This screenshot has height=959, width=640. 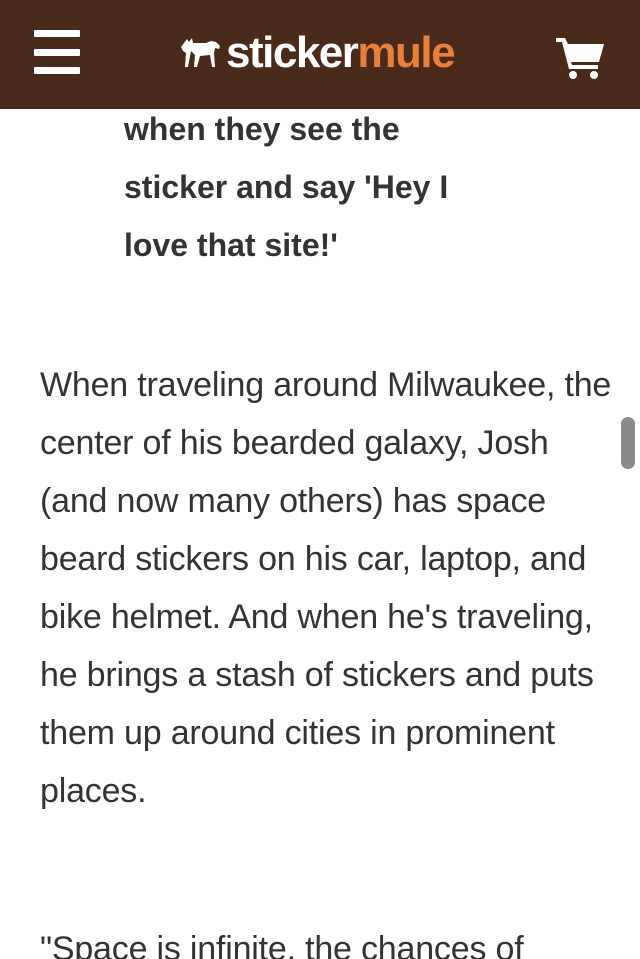 What do you see at coordinates (200, 52) in the screenshot?
I see `mule-logo-icon` at bounding box center [200, 52].